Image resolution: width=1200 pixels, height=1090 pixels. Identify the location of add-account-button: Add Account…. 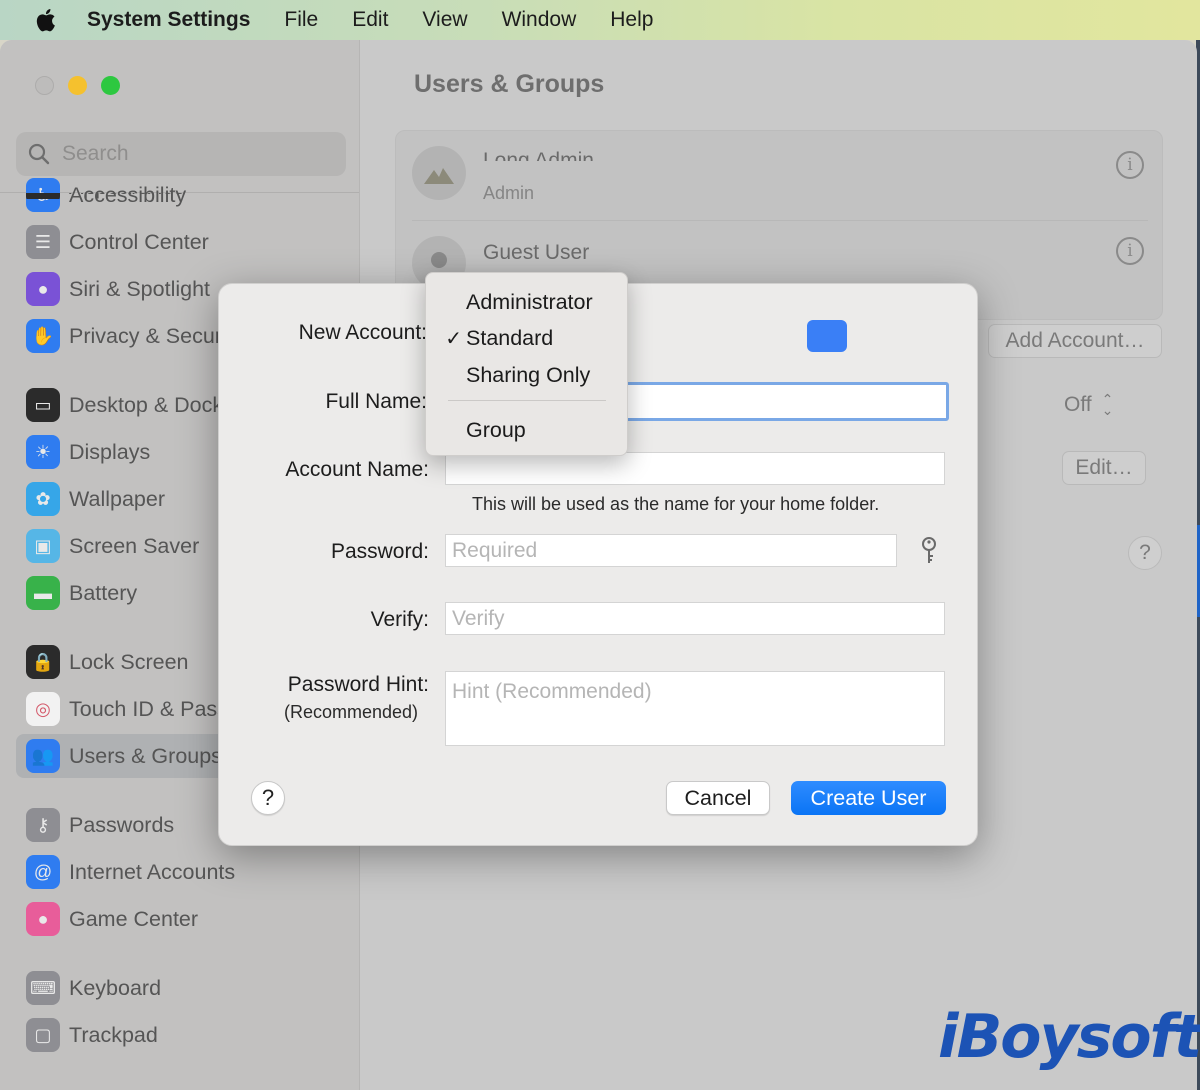
(1075, 341).